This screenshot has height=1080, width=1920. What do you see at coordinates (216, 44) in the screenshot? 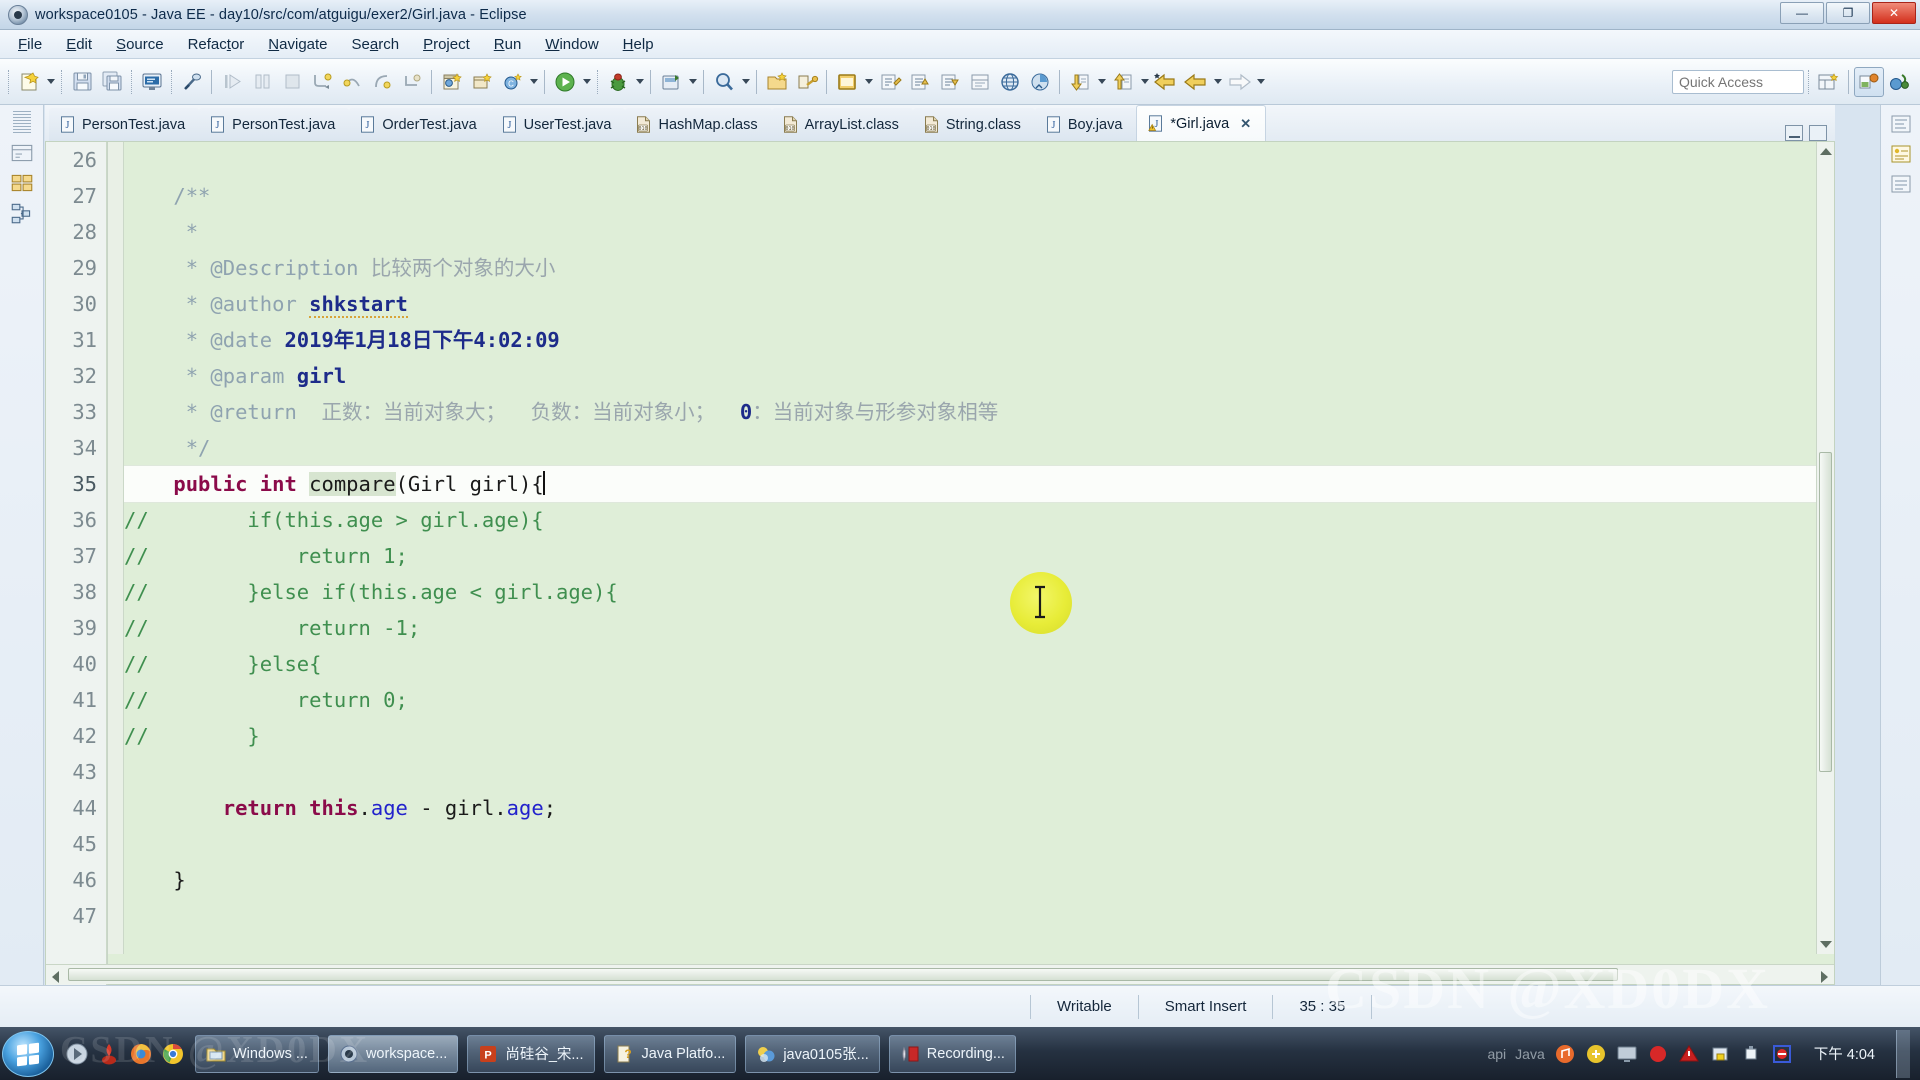
I see `menu-refactor: Refactor` at bounding box center [216, 44].